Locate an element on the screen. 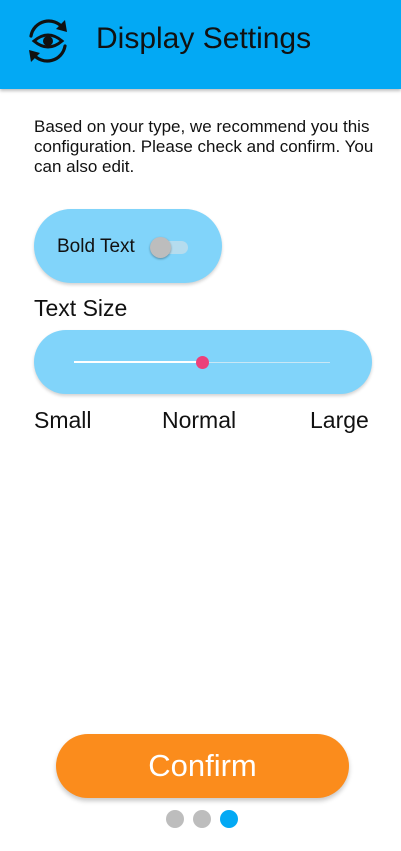  bold-text-card: Bold Text is located at coordinates (128, 246).